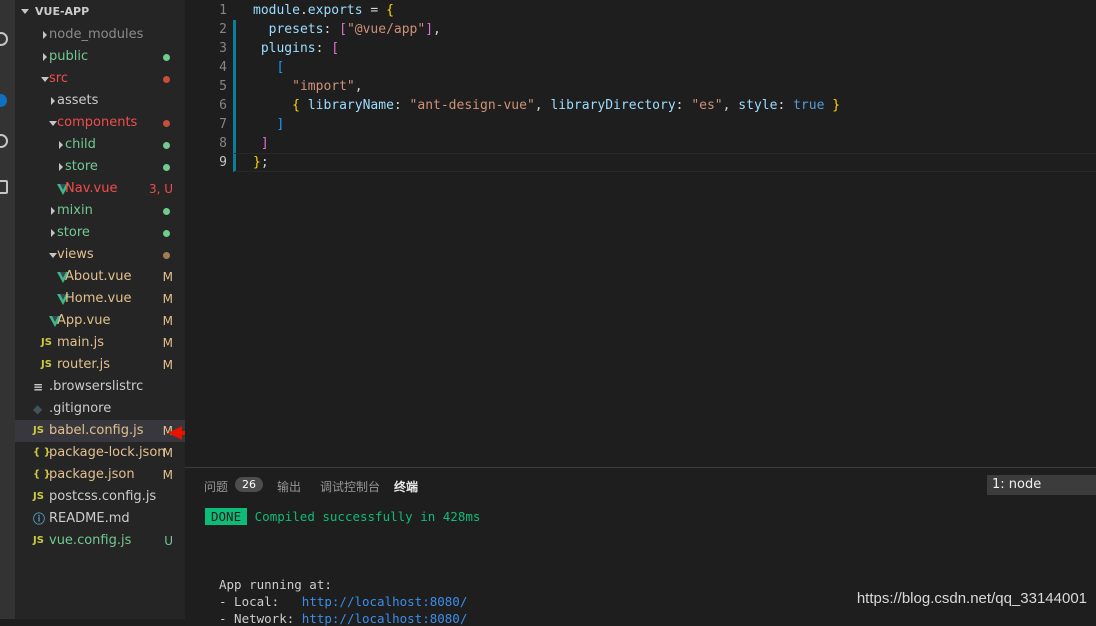  Describe the element at coordinates (73, 232) in the screenshot. I see `tree-item-label: store` at that location.